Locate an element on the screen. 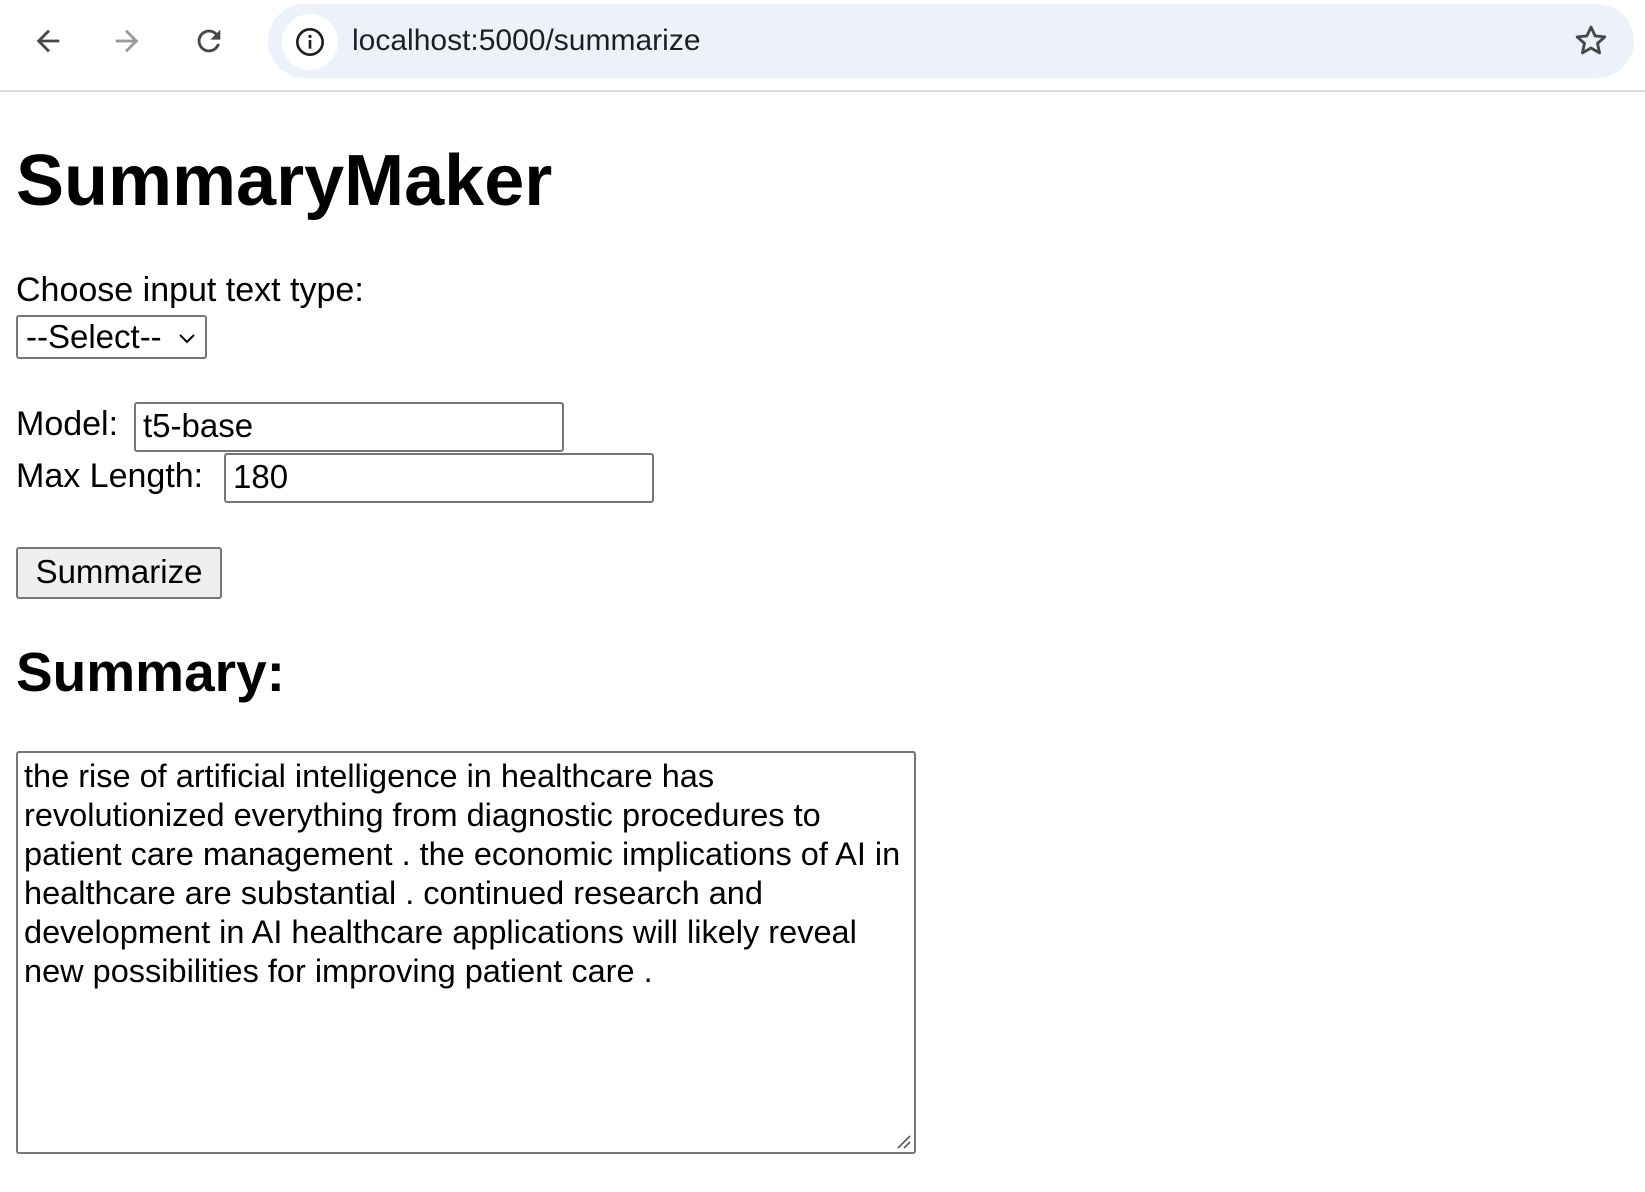  model-input: t5-base is located at coordinates (349, 427).